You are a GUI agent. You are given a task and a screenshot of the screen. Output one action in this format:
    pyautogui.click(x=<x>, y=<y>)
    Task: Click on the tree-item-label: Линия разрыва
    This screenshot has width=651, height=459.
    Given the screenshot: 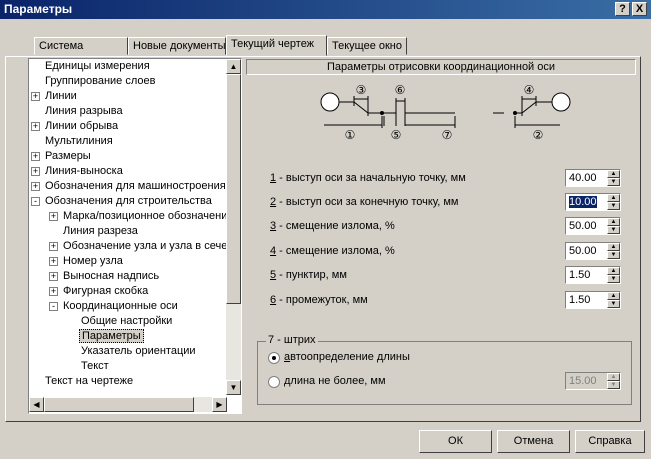 What is the action you would take?
    pyautogui.click(x=84, y=111)
    